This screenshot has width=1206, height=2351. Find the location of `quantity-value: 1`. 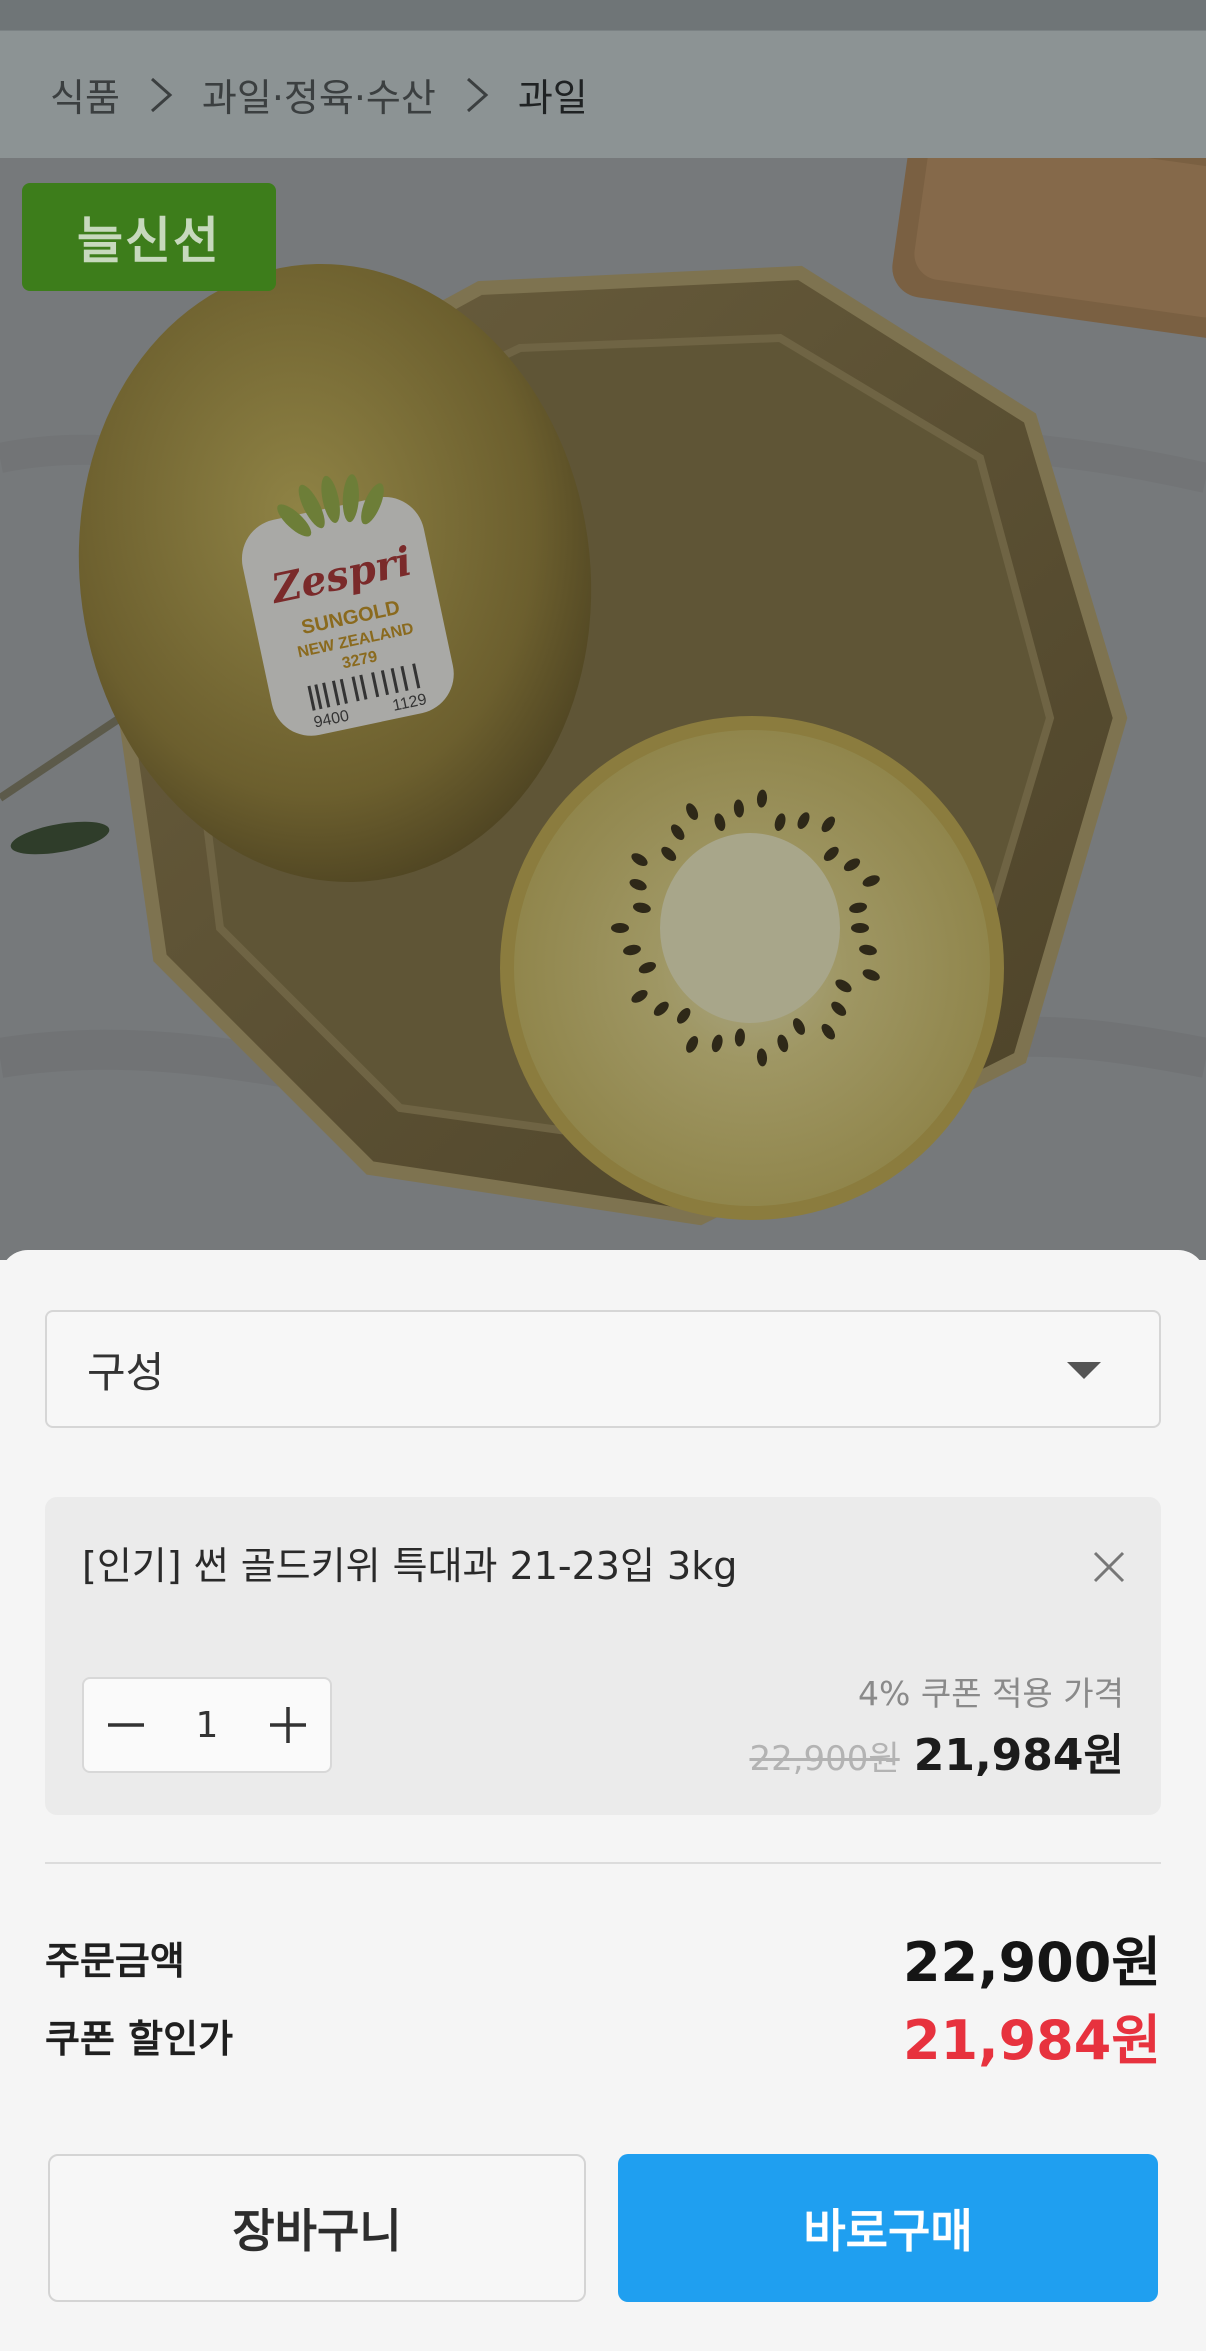

quantity-value: 1 is located at coordinates (207, 1725).